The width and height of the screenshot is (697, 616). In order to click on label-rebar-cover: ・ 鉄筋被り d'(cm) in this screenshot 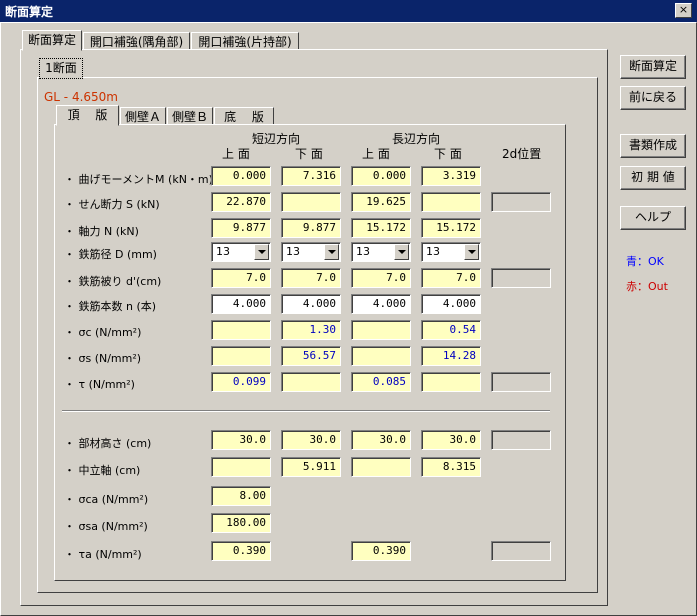, I will do `click(113, 281)`.